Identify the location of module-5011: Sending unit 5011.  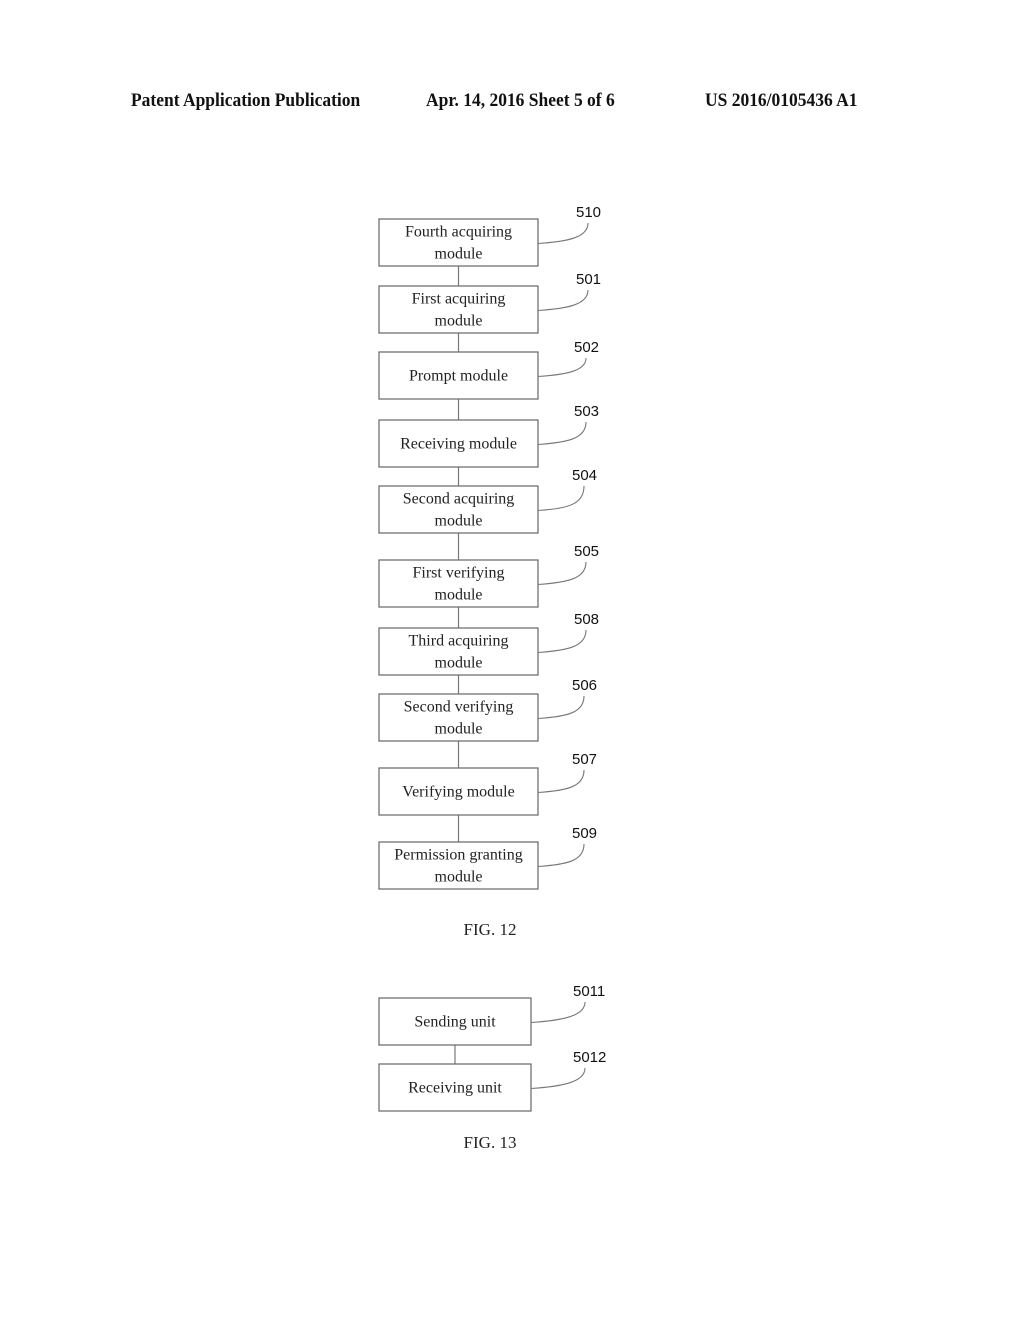
(491, 1014).